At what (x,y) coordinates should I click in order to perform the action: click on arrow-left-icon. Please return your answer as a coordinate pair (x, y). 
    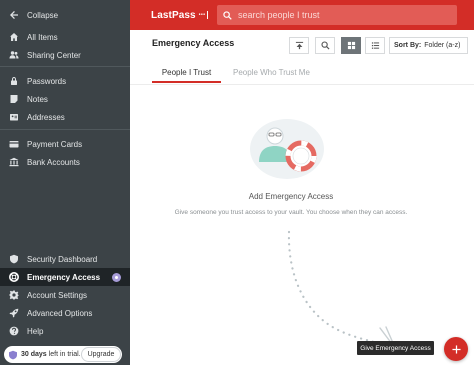
    Looking at the image, I should click on (14, 15).